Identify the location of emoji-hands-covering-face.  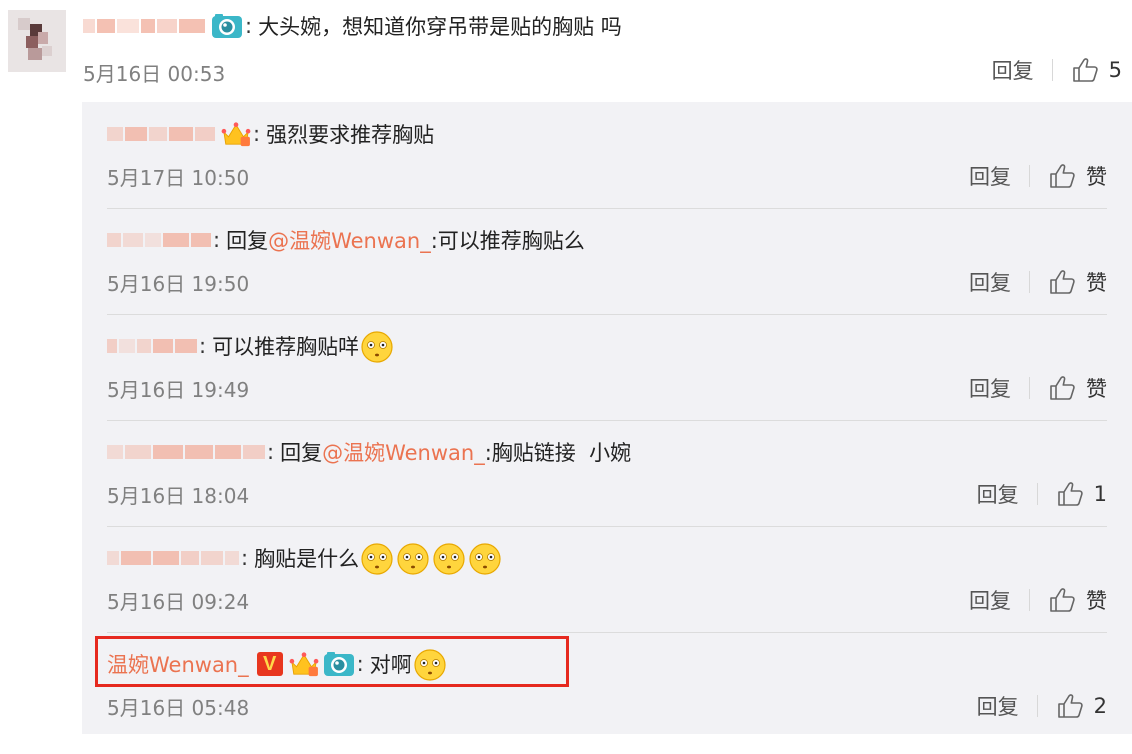
(377, 346).